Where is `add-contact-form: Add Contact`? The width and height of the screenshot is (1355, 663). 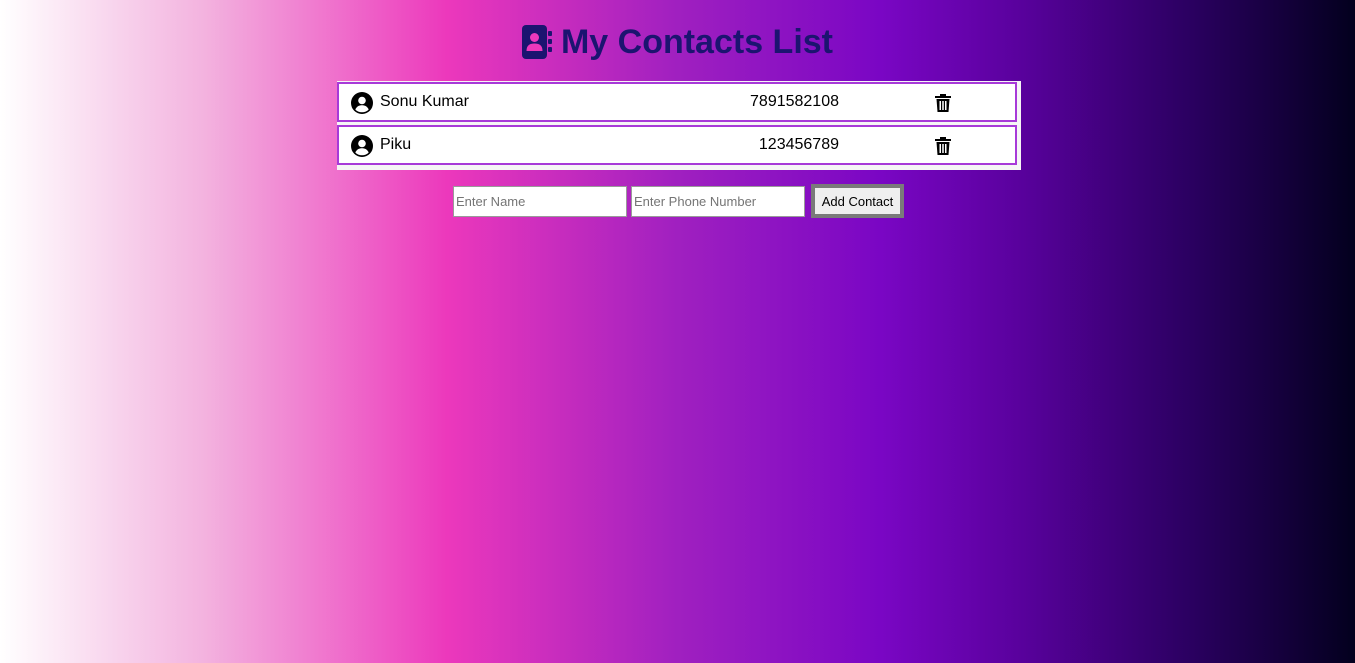 add-contact-form: Add Contact is located at coordinates (678, 201).